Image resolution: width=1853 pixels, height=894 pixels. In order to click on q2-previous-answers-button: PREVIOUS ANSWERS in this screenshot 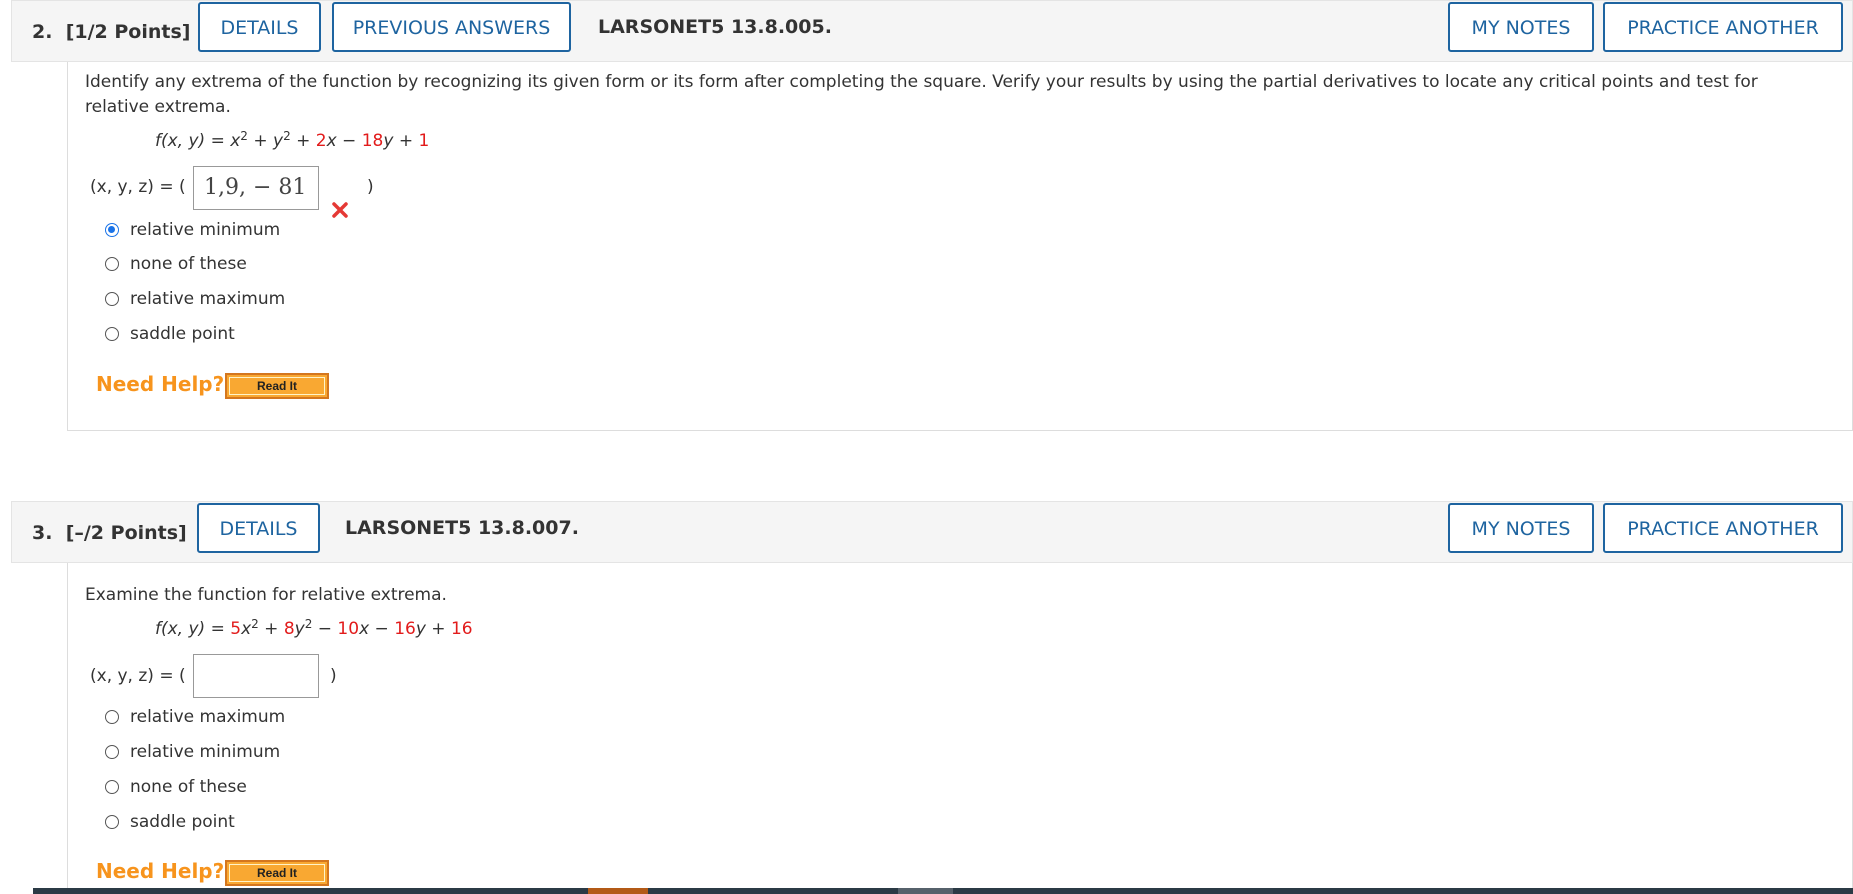, I will do `click(451, 27)`.